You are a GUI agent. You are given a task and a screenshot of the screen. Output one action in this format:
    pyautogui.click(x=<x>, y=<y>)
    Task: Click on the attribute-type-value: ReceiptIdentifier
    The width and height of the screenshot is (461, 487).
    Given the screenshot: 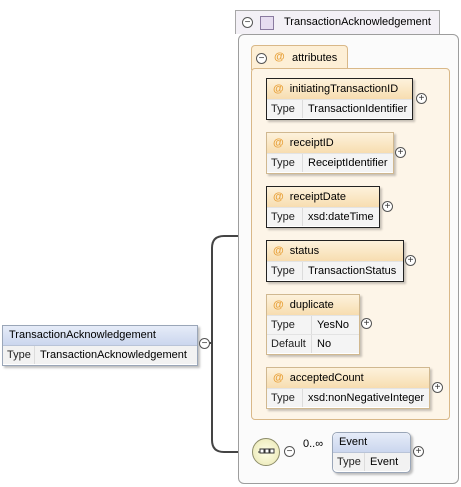 What is the action you would take?
    pyautogui.click(x=348, y=163)
    